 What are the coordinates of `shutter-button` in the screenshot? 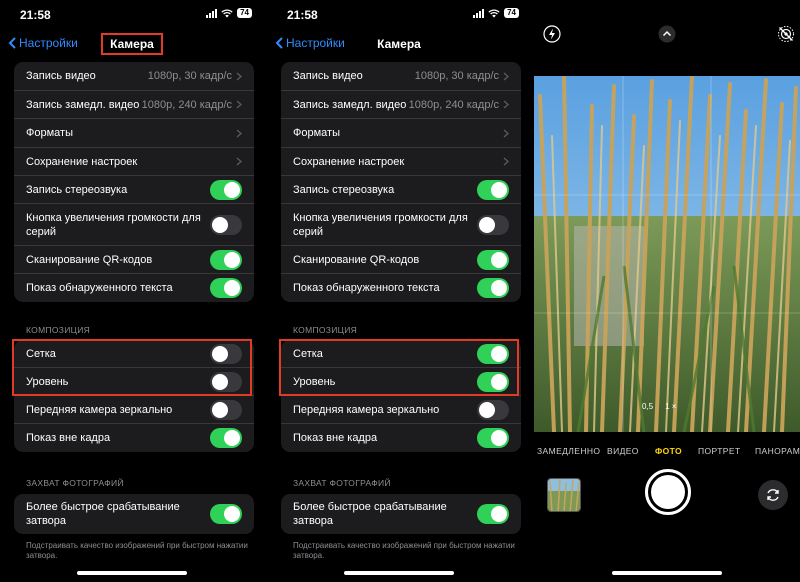 It's located at (668, 492).